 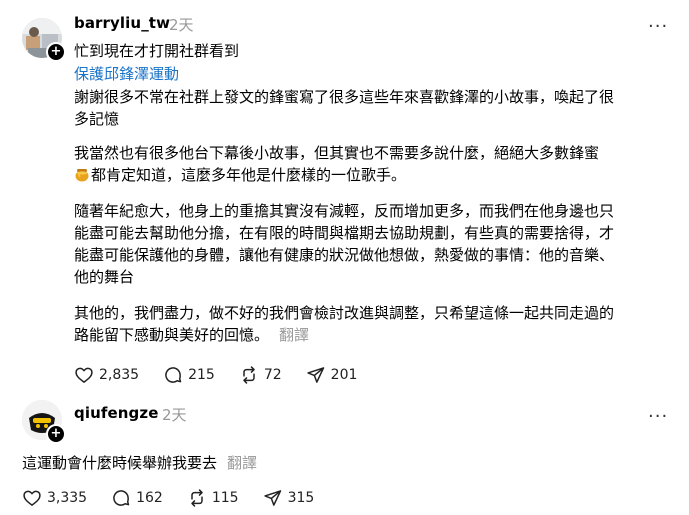 I want to click on repost-count: 72, so click(x=272, y=375).